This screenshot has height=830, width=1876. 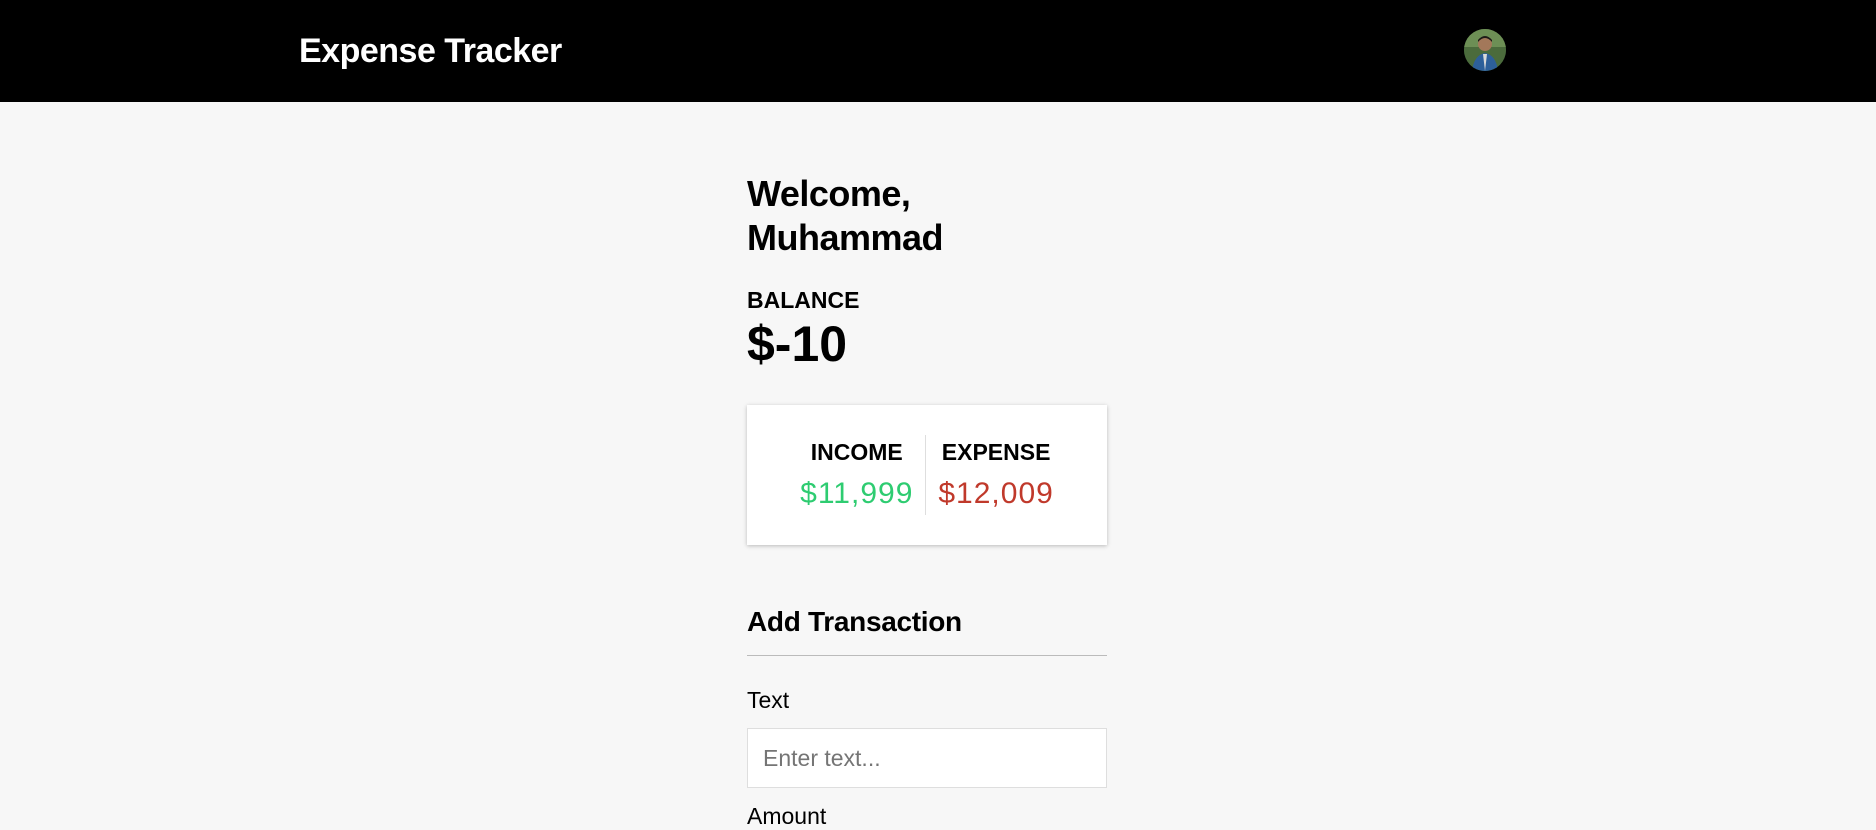 What do you see at coordinates (996, 493) in the screenshot?
I see `expense-value: $12,009` at bounding box center [996, 493].